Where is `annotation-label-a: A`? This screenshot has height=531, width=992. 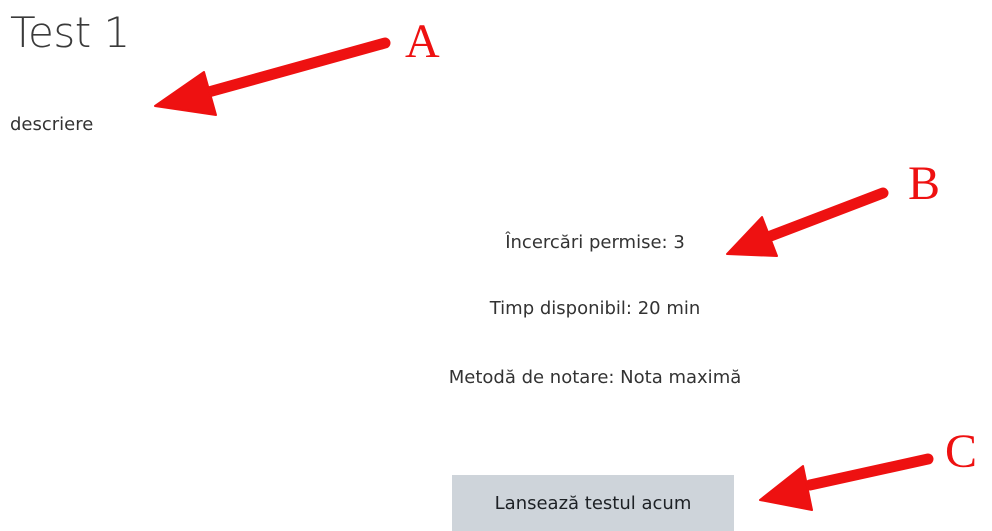
annotation-label-a: A is located at coordinates (422, 41).